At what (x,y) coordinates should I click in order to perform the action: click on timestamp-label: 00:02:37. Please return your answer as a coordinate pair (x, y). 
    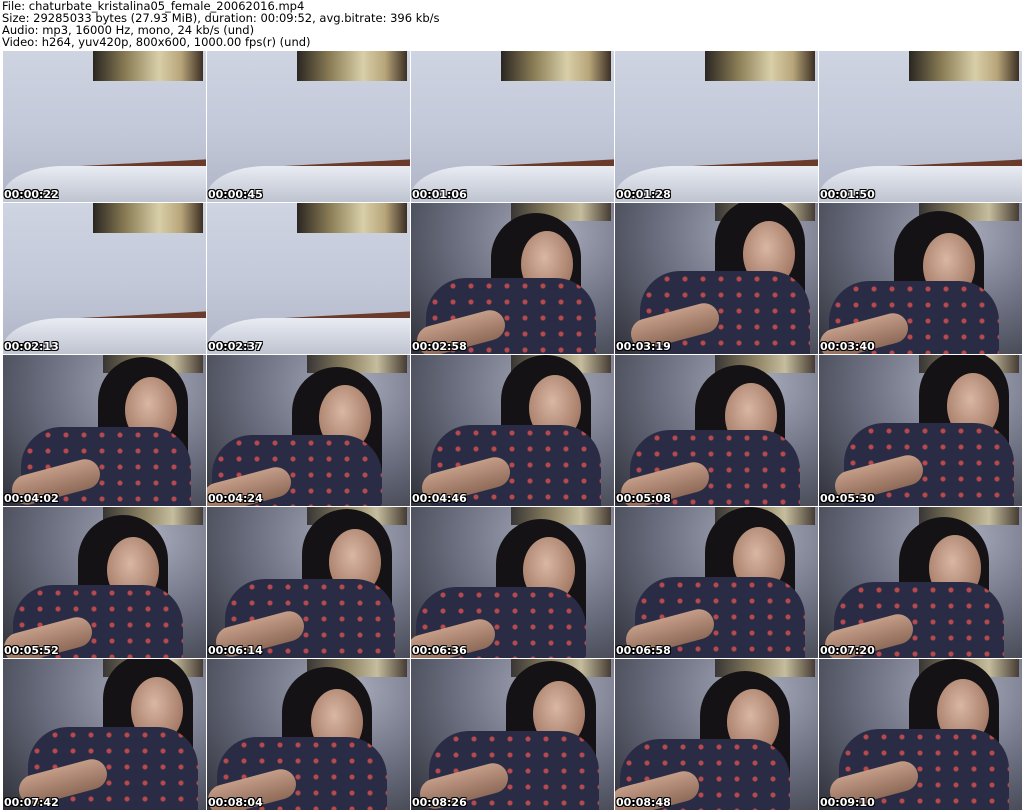
    Looking at the image, I should click on (235, 346).